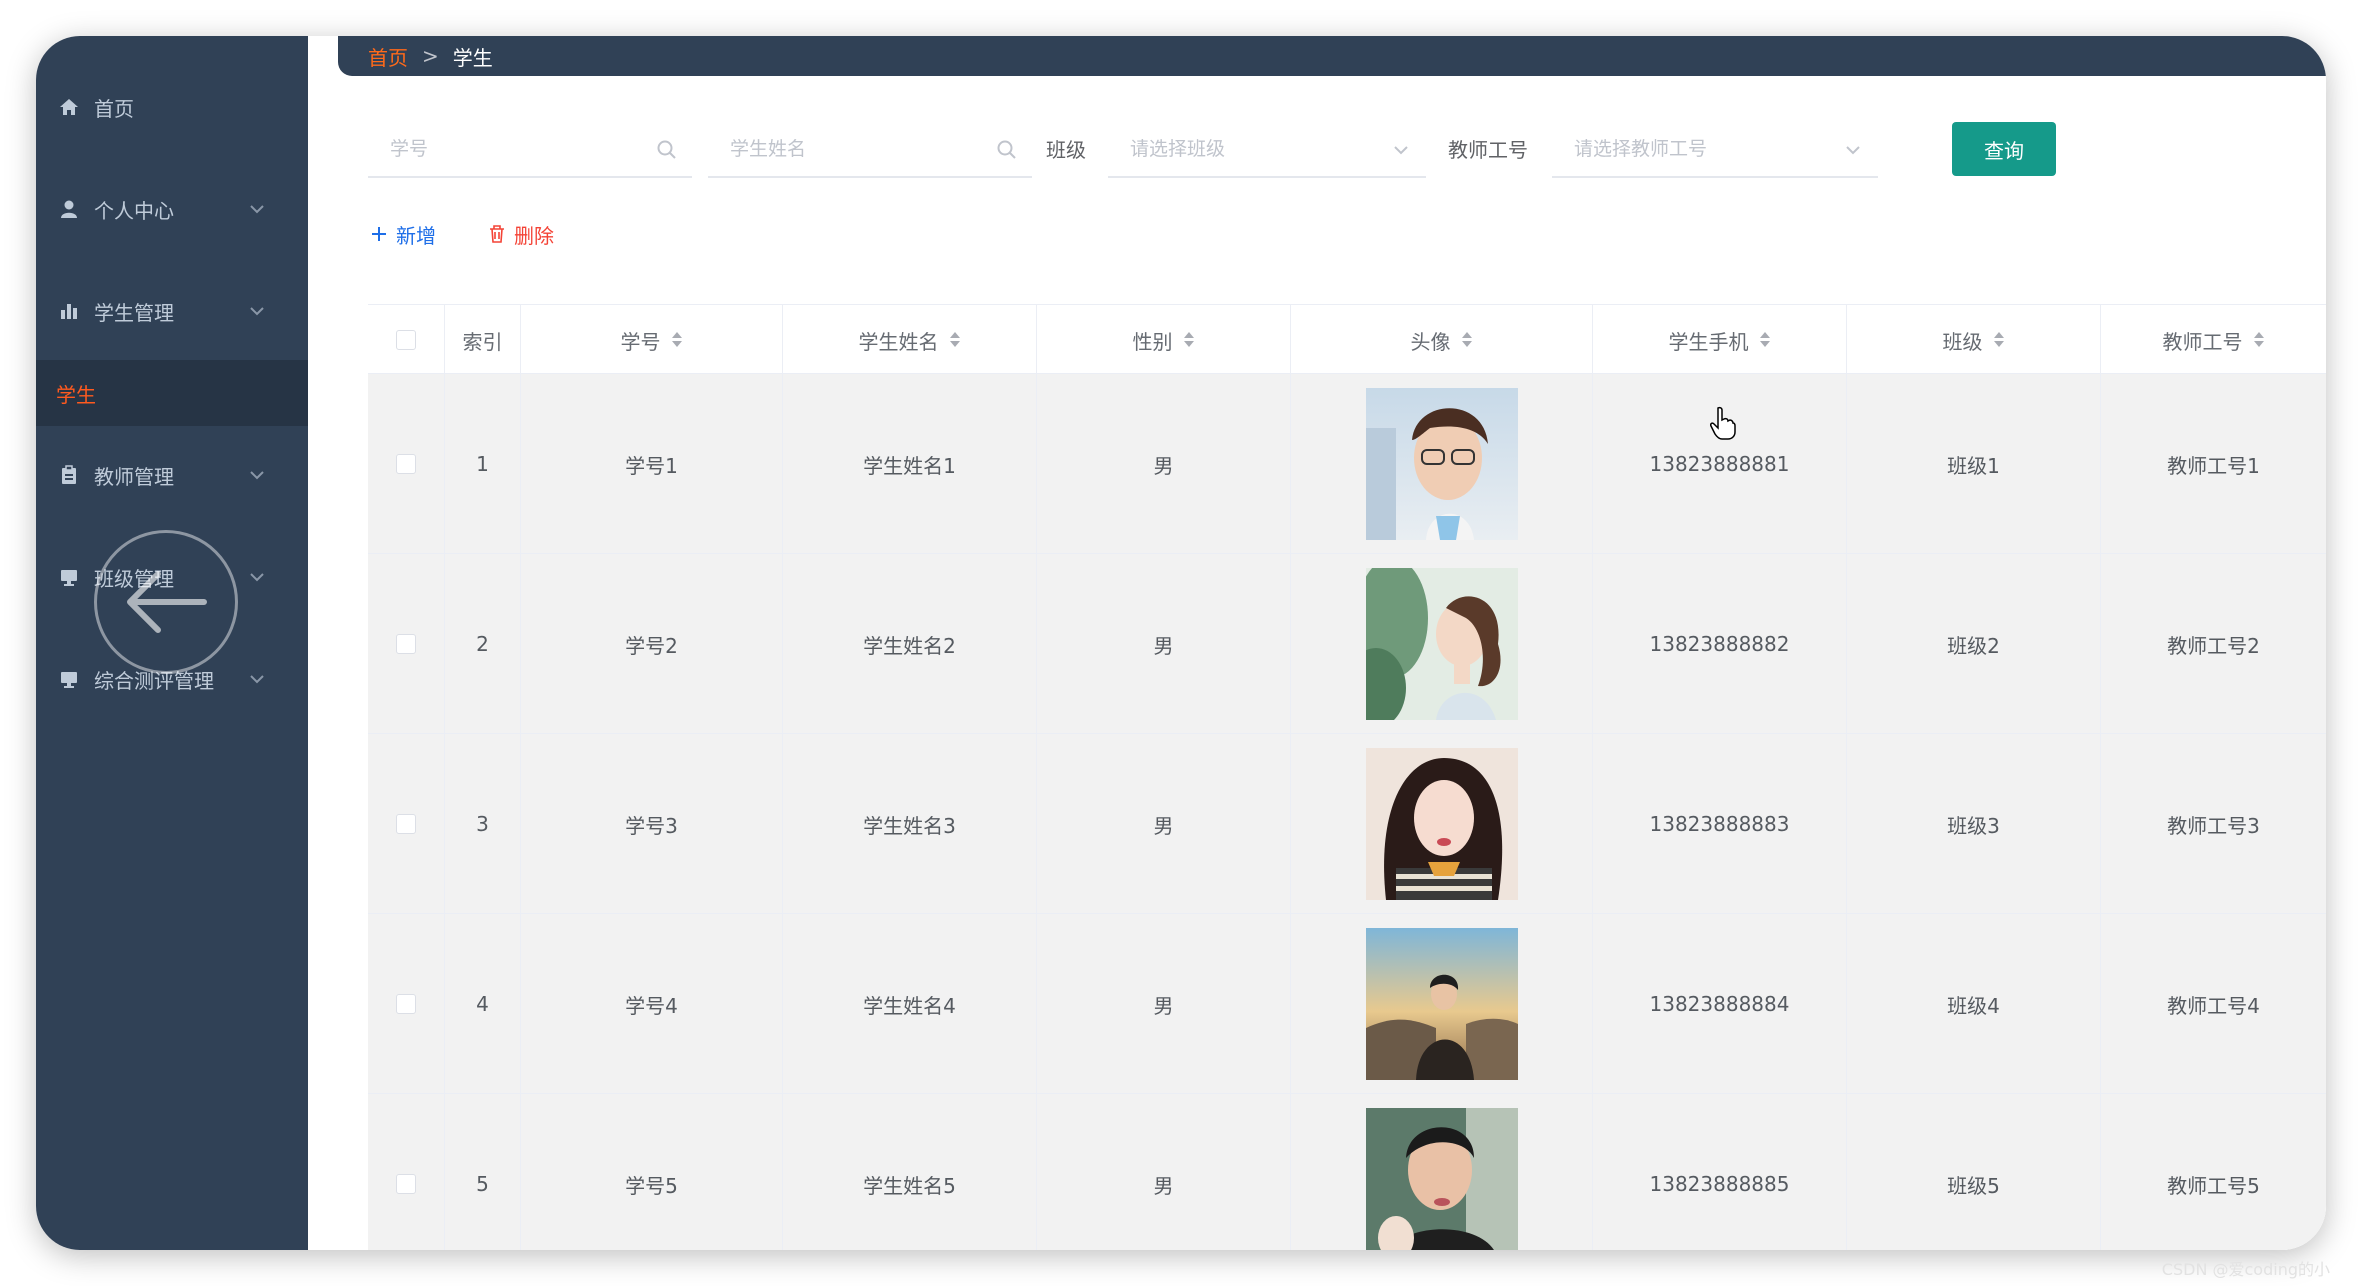 The width and height of the screenshot is (2362, 1286). What do you see at coordinates (1962, 341) in the screenshot?
I see `column-header-label: 班级` at bounding box center [1962, 341].